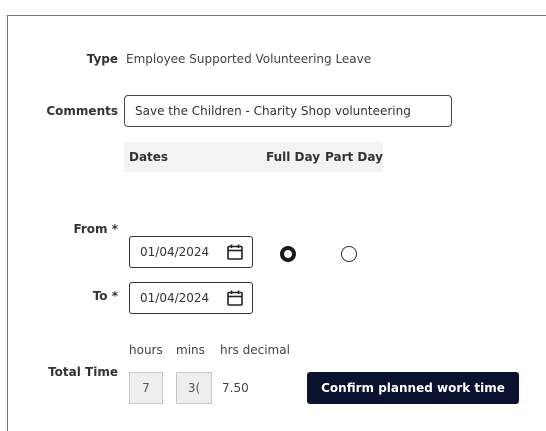 The image size is (546, 431). I want to click on from-date-value: 01/04/2024, so click(175, 252).